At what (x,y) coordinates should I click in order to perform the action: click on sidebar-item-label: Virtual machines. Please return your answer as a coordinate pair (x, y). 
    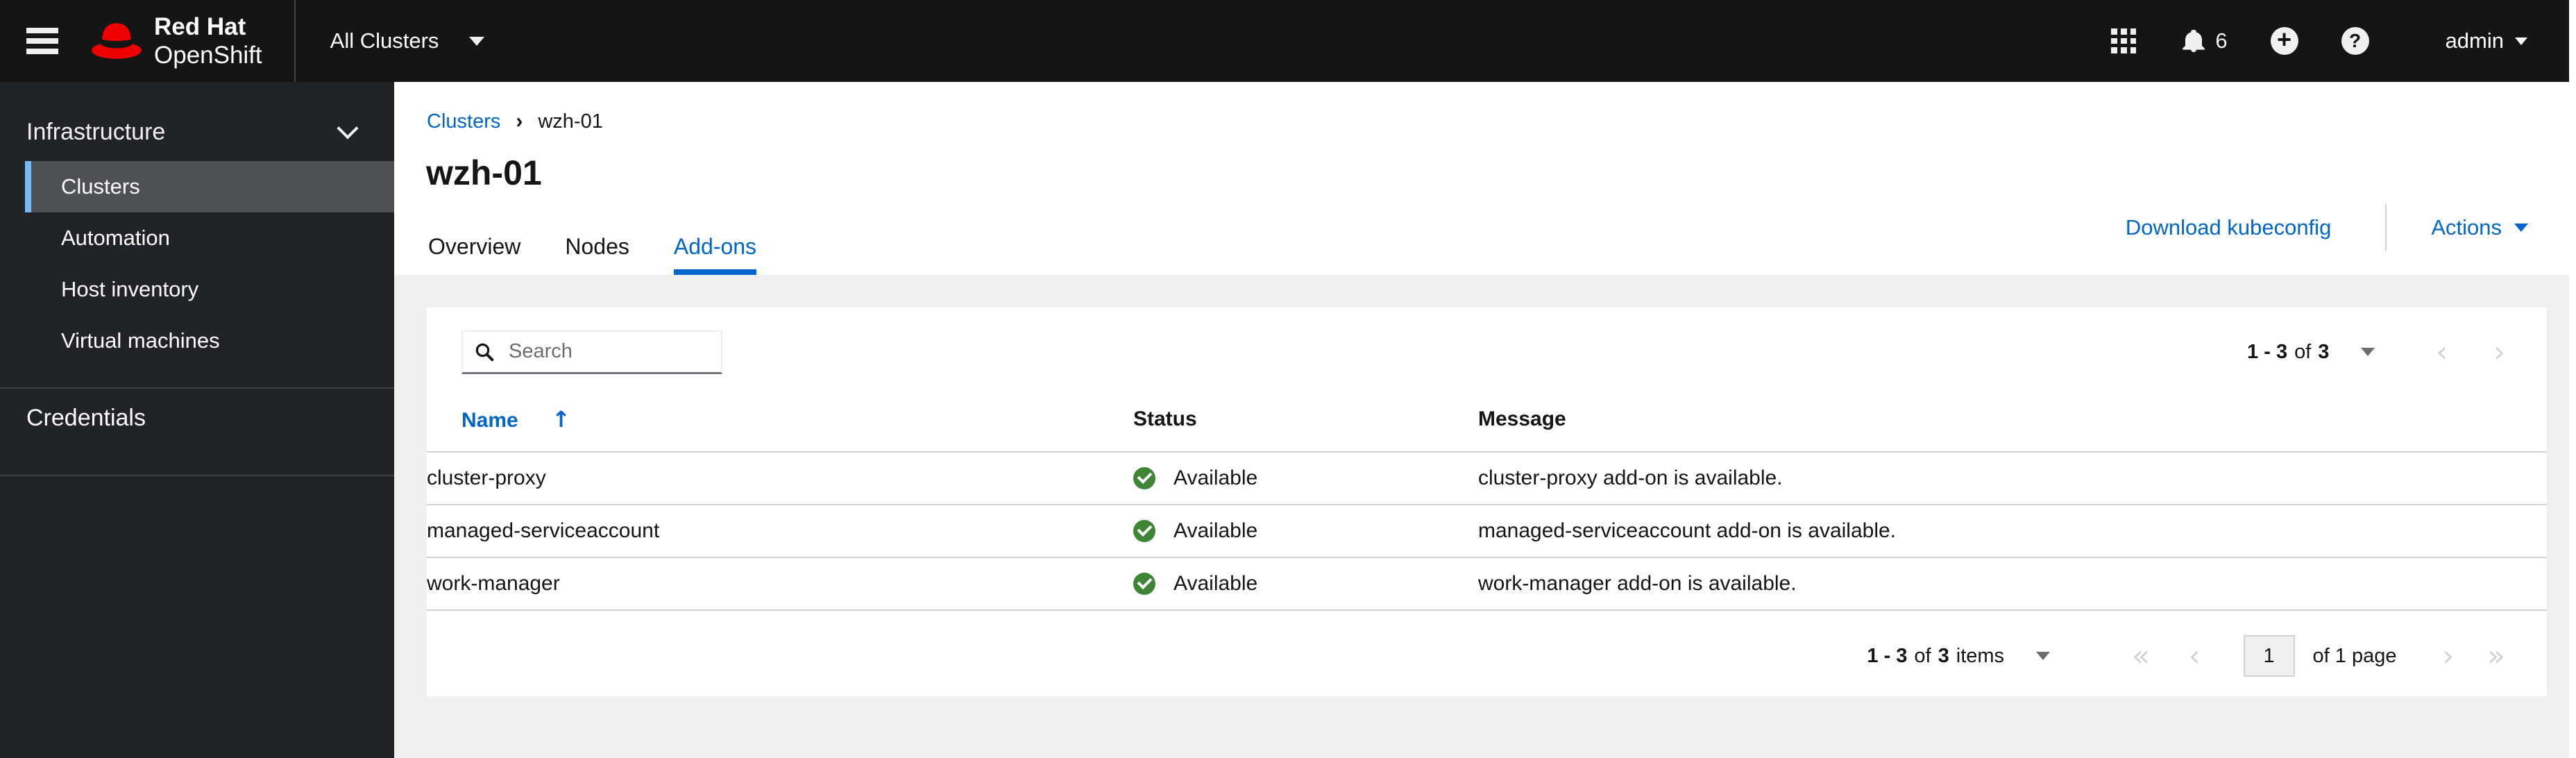
    Looking at the image, I should click on (140, 340).